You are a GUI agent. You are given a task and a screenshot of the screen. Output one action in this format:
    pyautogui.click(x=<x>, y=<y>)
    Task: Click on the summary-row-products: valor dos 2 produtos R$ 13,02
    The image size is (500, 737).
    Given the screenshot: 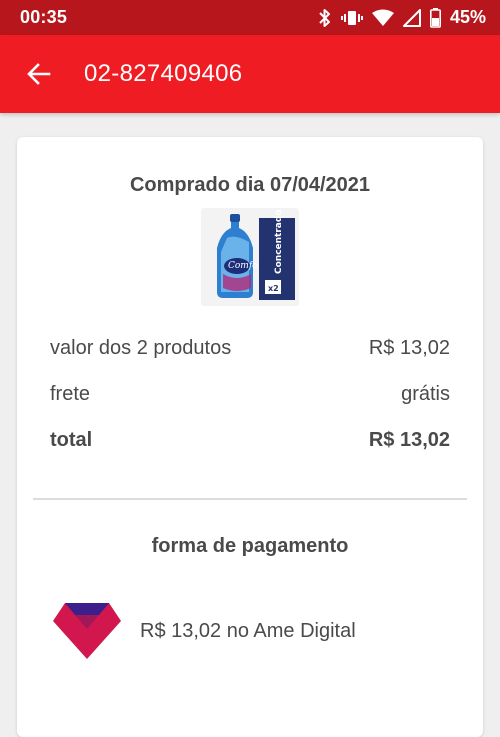 What is the action you would take?
    pyautogui.click(x=250, y=348)
    